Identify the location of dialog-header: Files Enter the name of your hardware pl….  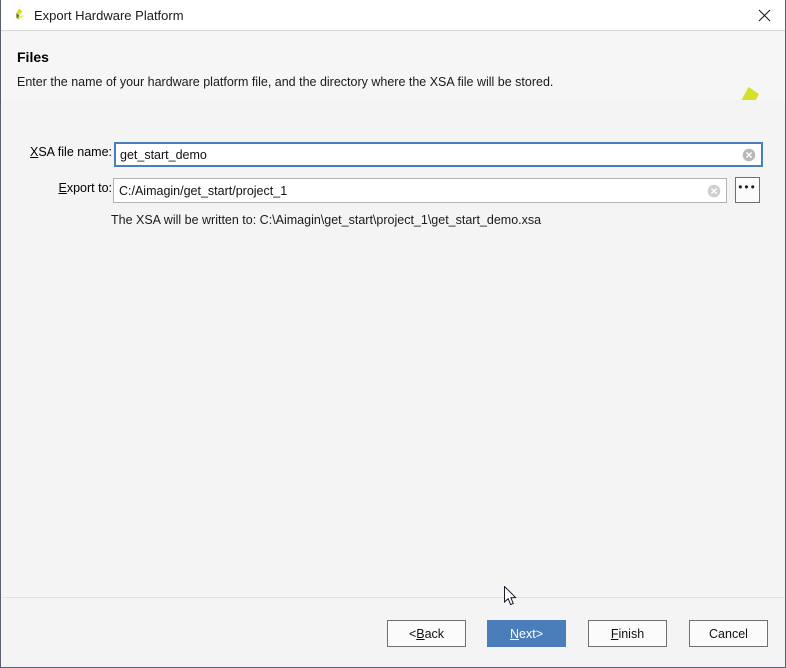
(393, 76).